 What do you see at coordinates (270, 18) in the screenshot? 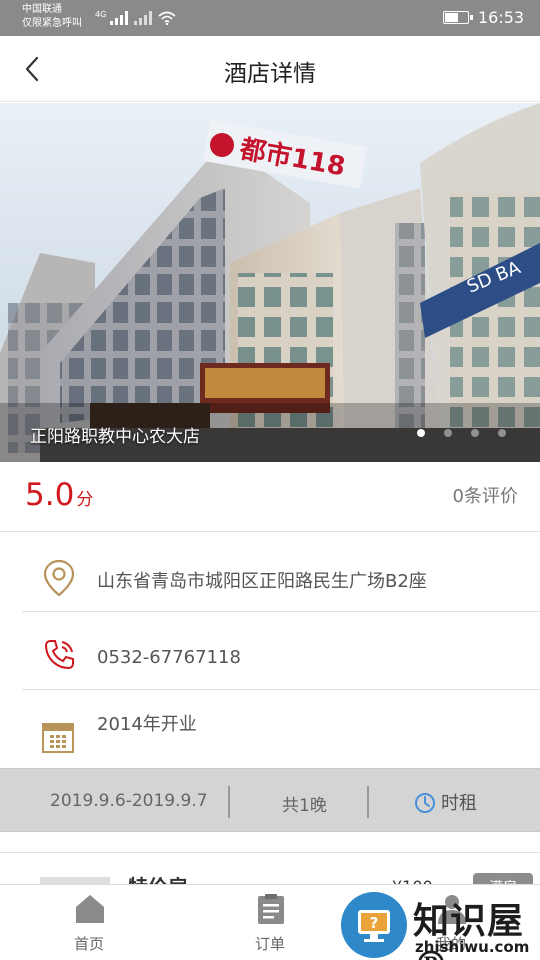
I see `status-bar: 中国联通 仅限紧急呼叫 4G 16:53` at bounding box center [270, 18].